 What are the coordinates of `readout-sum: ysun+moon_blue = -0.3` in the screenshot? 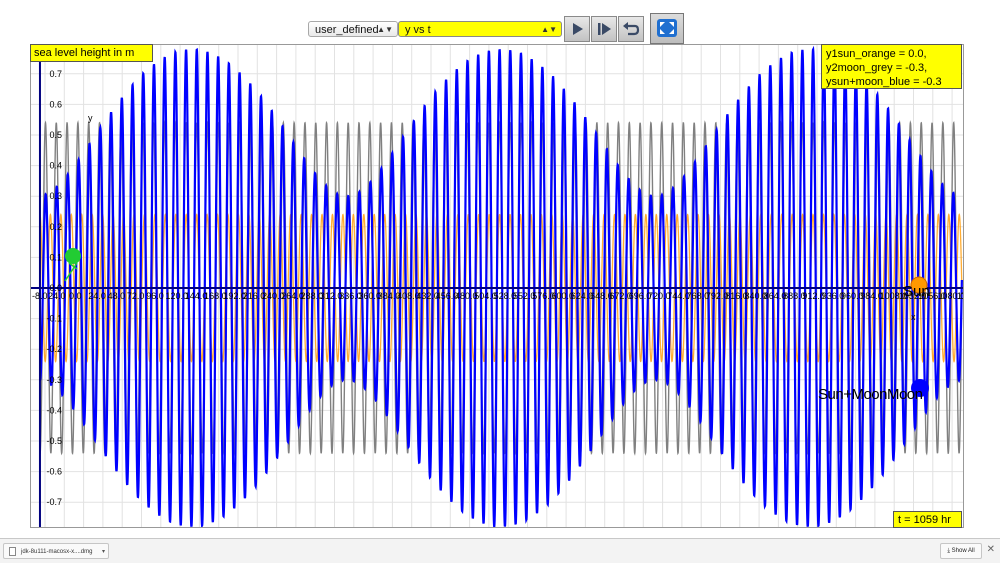 It's located at (884, 82).